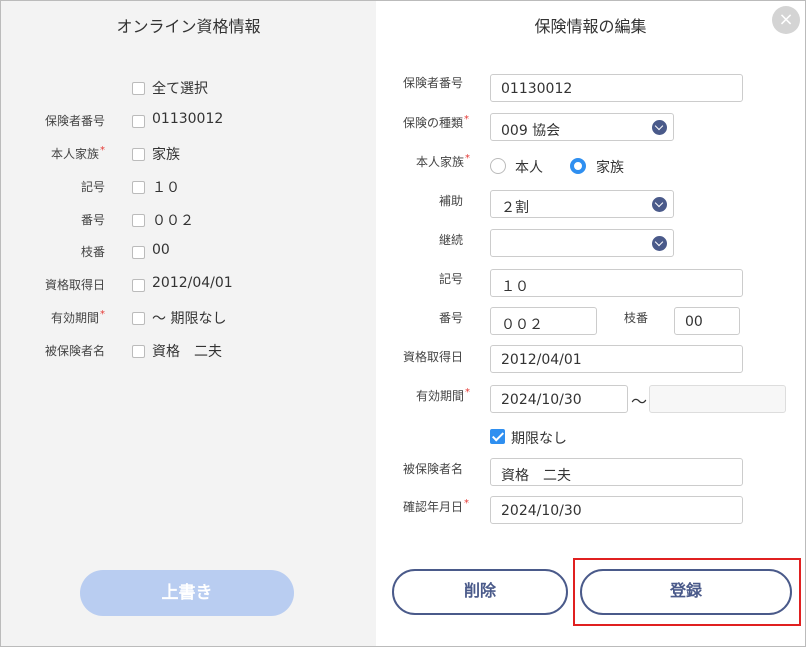 This screenshot has height=647, width=806. I want to click on symbol-input: １０, so click(616, 283).